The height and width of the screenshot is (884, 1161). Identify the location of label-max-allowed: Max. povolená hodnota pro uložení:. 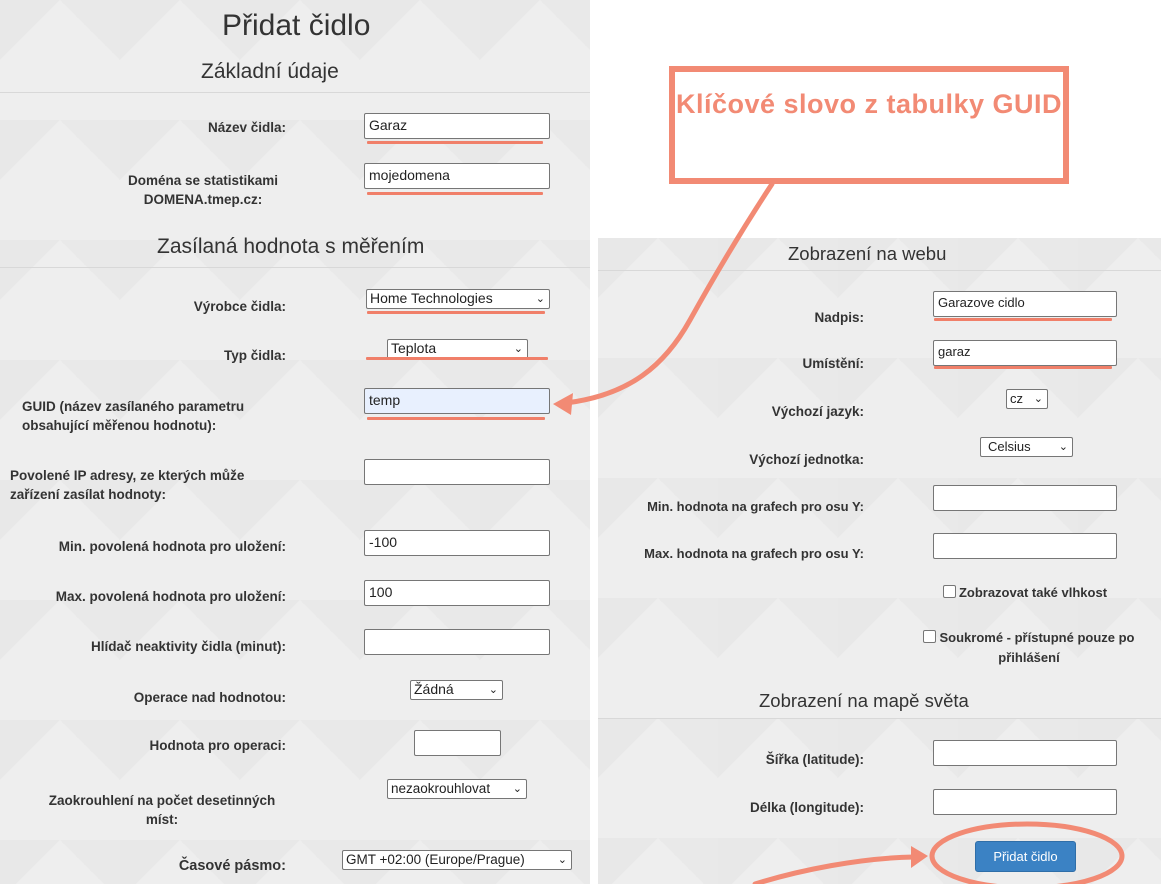
(170, 596).